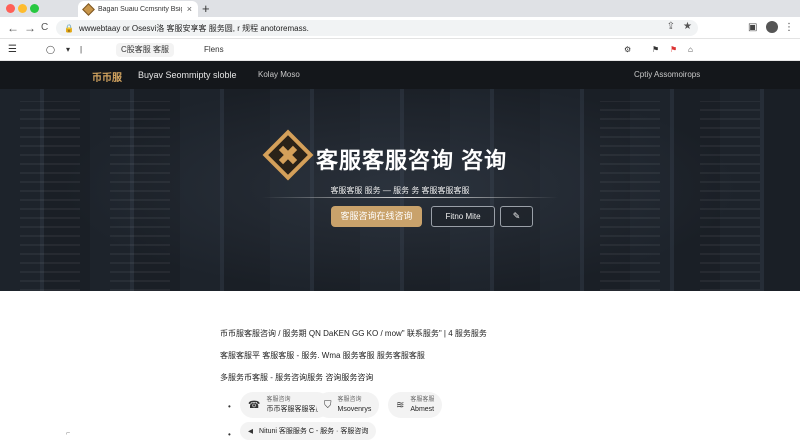 The width and height of the screenshot is (800, 440). What do you see at coordinates (68, 50) in the screenshot?
I see `chevron-down-icon: ▾` at bounding box center [68, 50].